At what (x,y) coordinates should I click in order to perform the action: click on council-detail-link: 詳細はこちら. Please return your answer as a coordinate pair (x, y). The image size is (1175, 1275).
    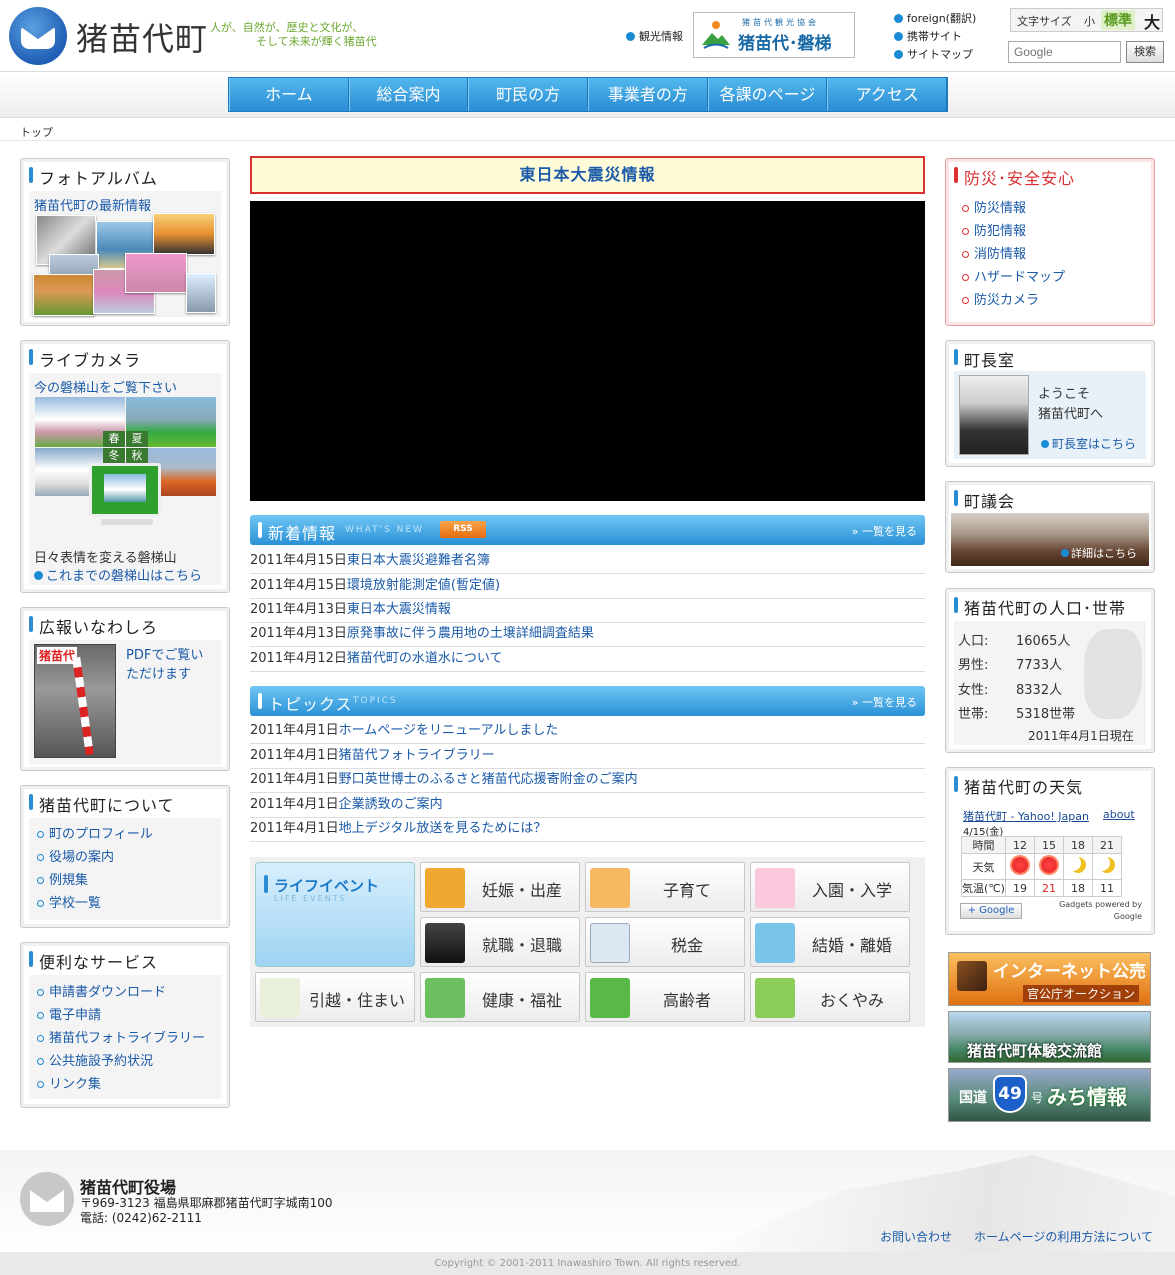
    Looking at the image, I should click on (1099, 553).